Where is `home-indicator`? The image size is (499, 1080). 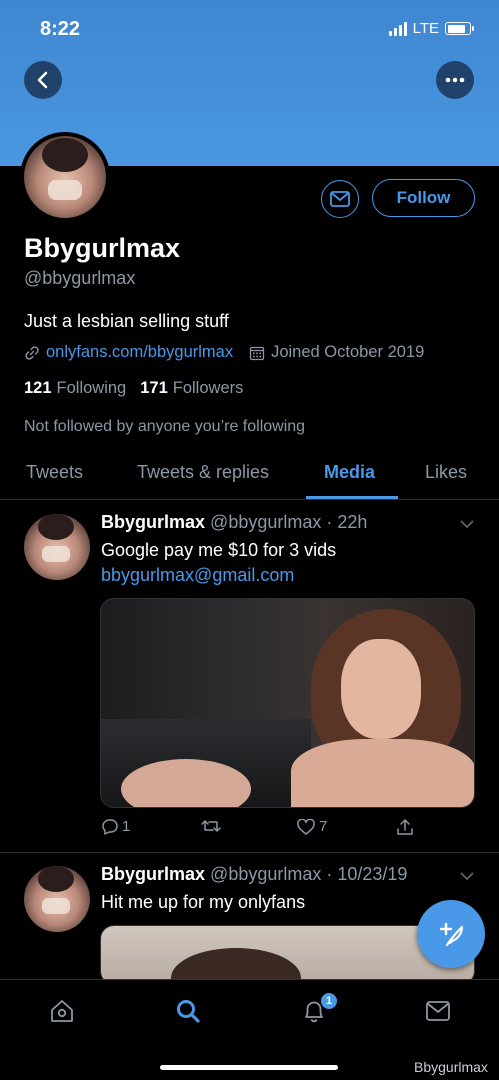 home-indicator is located at coordinates (249, 1067).